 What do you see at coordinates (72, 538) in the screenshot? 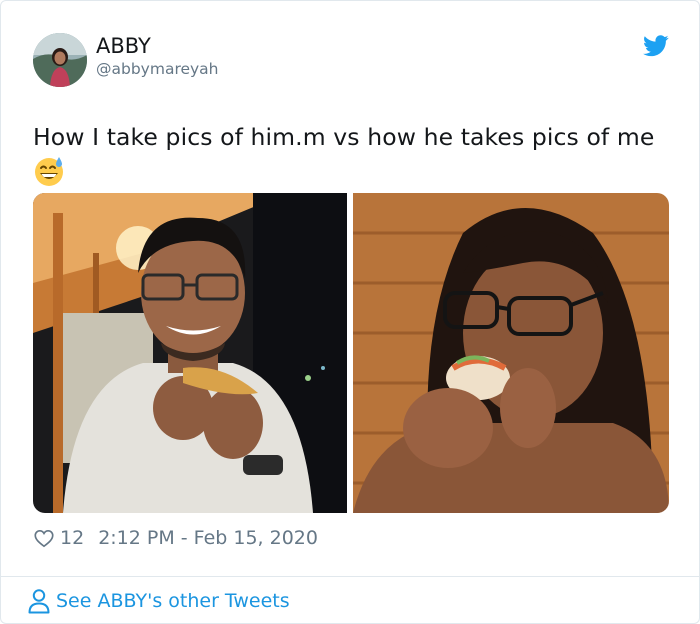
I see `like-count: 12` at bounding box center [72, 538].